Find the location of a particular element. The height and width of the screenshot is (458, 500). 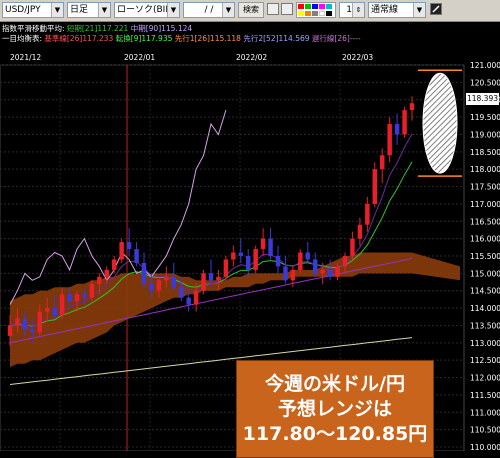

timeframe-value: 日足 is located at coordinates (79, 10).